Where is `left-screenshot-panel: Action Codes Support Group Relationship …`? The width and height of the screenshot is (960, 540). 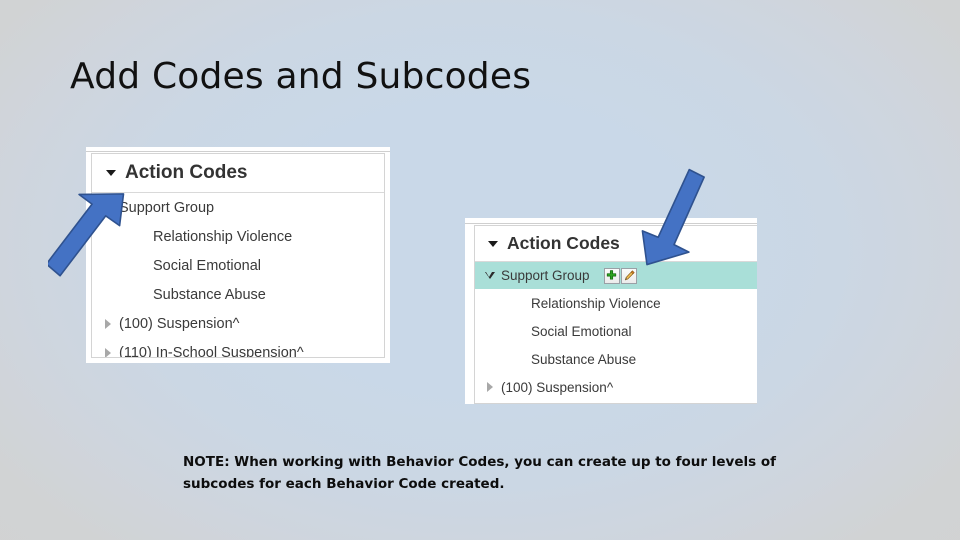
left-screenshot-panel: Action Codes Support Group Relationship … is located at coordinates (238, 255).